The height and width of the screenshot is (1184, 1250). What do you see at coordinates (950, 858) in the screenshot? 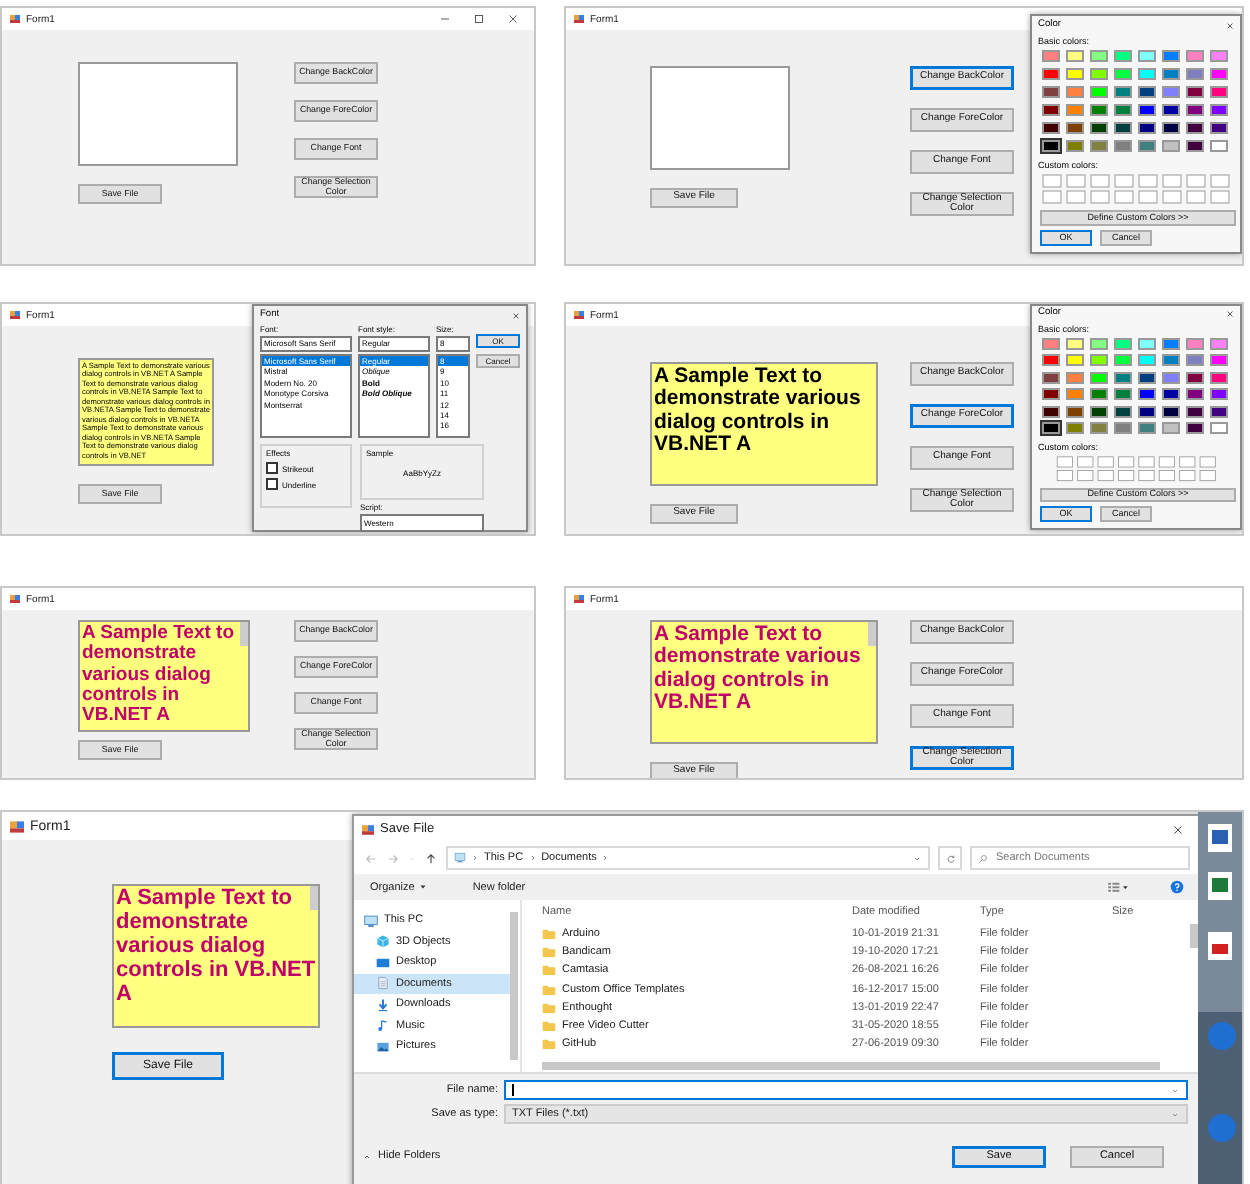
I see `refresh-button` at bounding box center [950, 858].